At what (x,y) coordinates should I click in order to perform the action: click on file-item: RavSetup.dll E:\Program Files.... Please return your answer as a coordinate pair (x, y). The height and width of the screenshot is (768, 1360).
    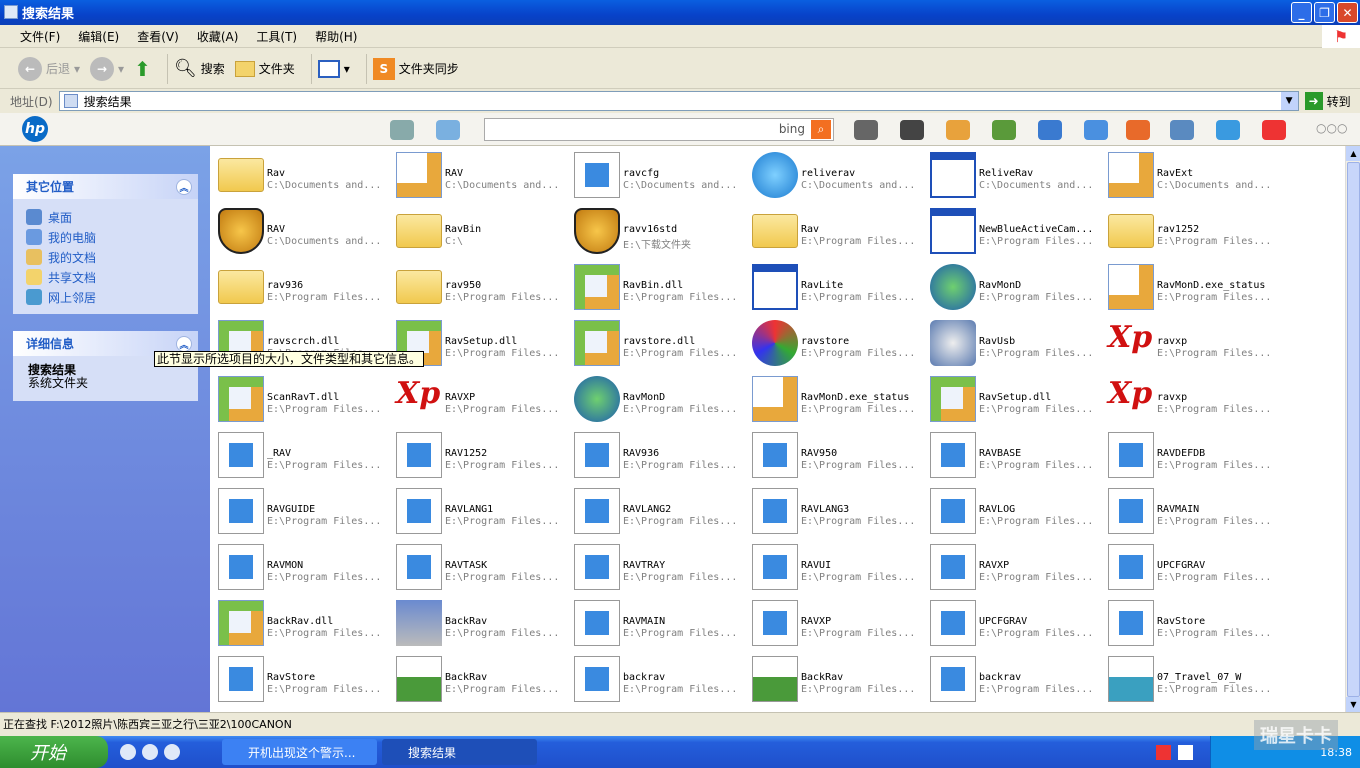
    Looking at the image, I should click on (1015, 400).